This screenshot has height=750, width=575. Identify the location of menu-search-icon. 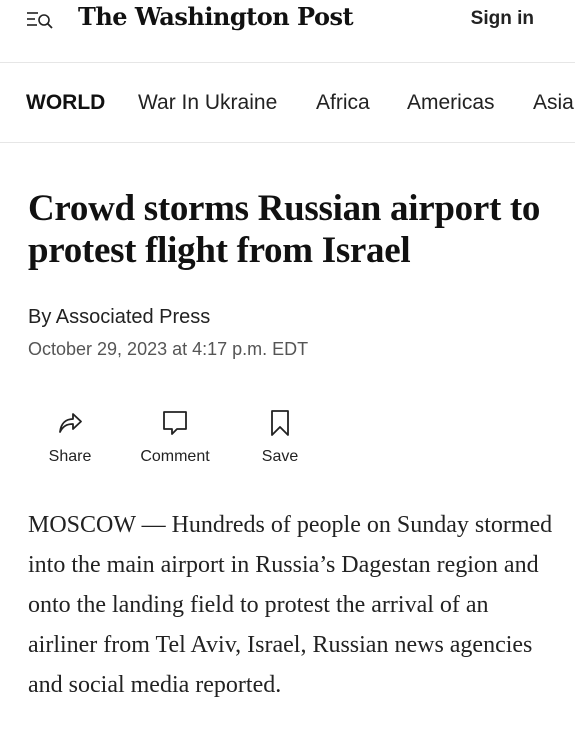
(40, 20).